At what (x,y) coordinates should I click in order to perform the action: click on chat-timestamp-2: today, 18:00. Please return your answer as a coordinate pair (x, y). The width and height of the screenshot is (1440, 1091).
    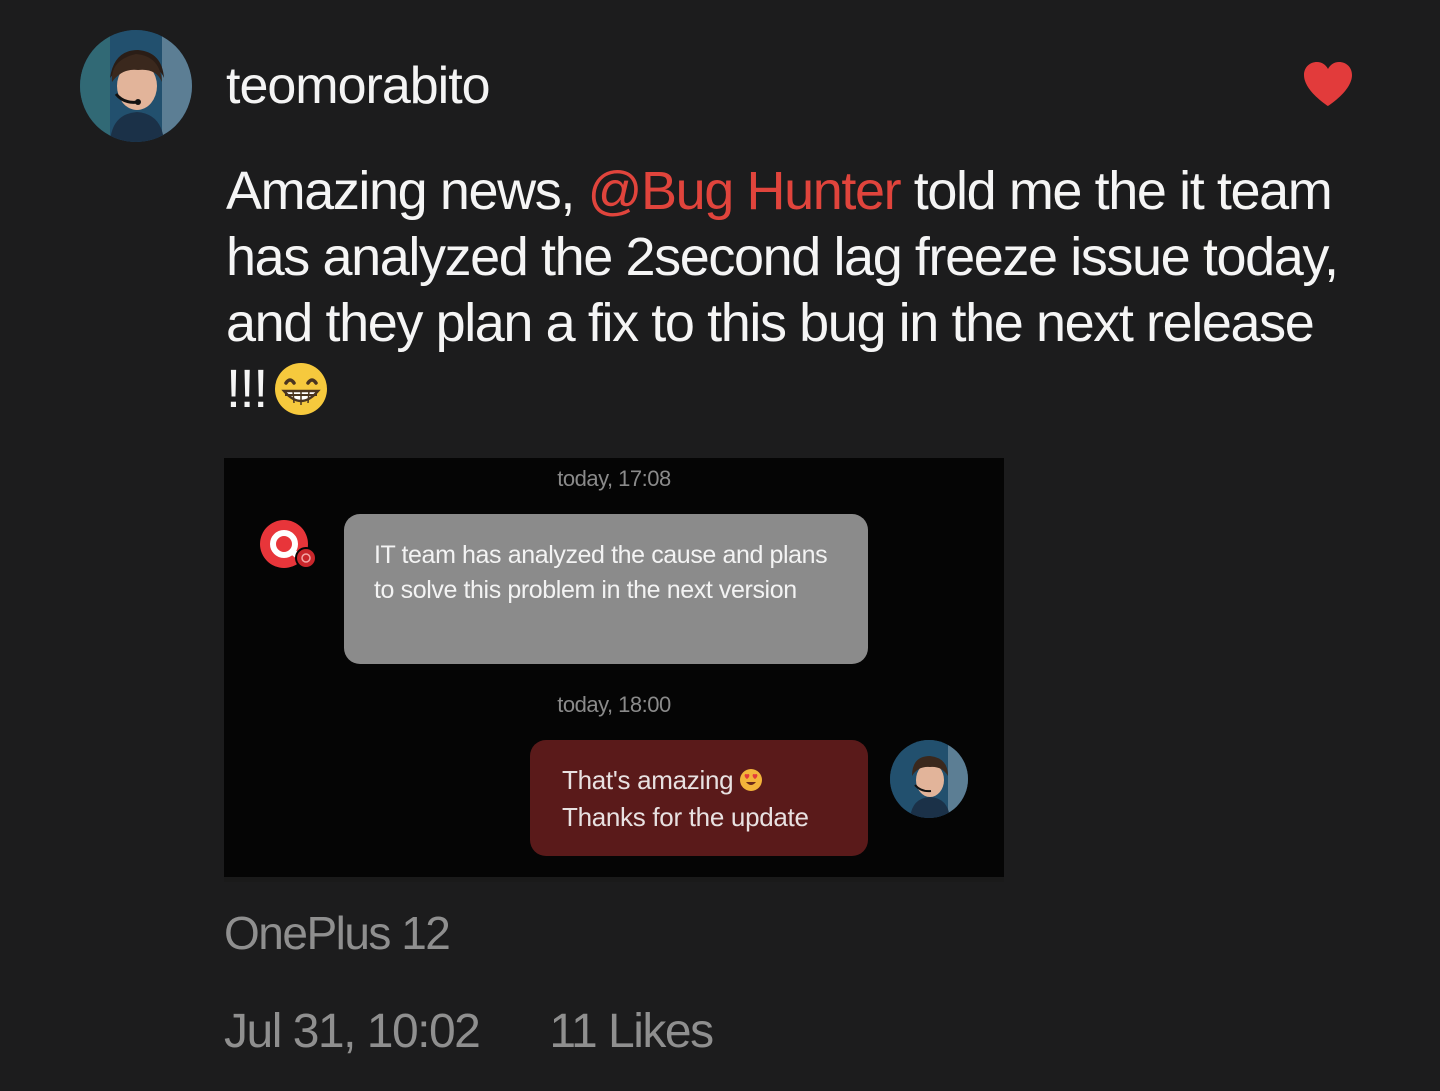
    Looking at the image, I should click on (614, 704).